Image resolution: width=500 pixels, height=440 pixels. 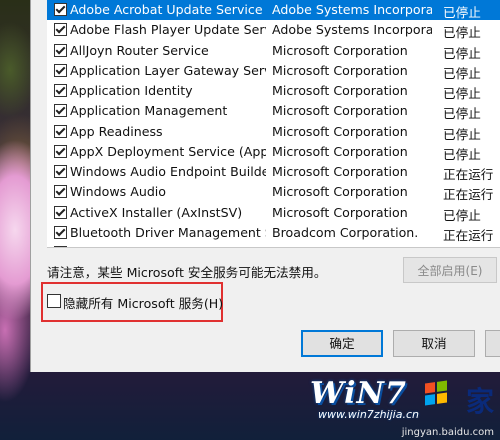 I want to click on service-name: Application Identity, so click(x=131, y=90).